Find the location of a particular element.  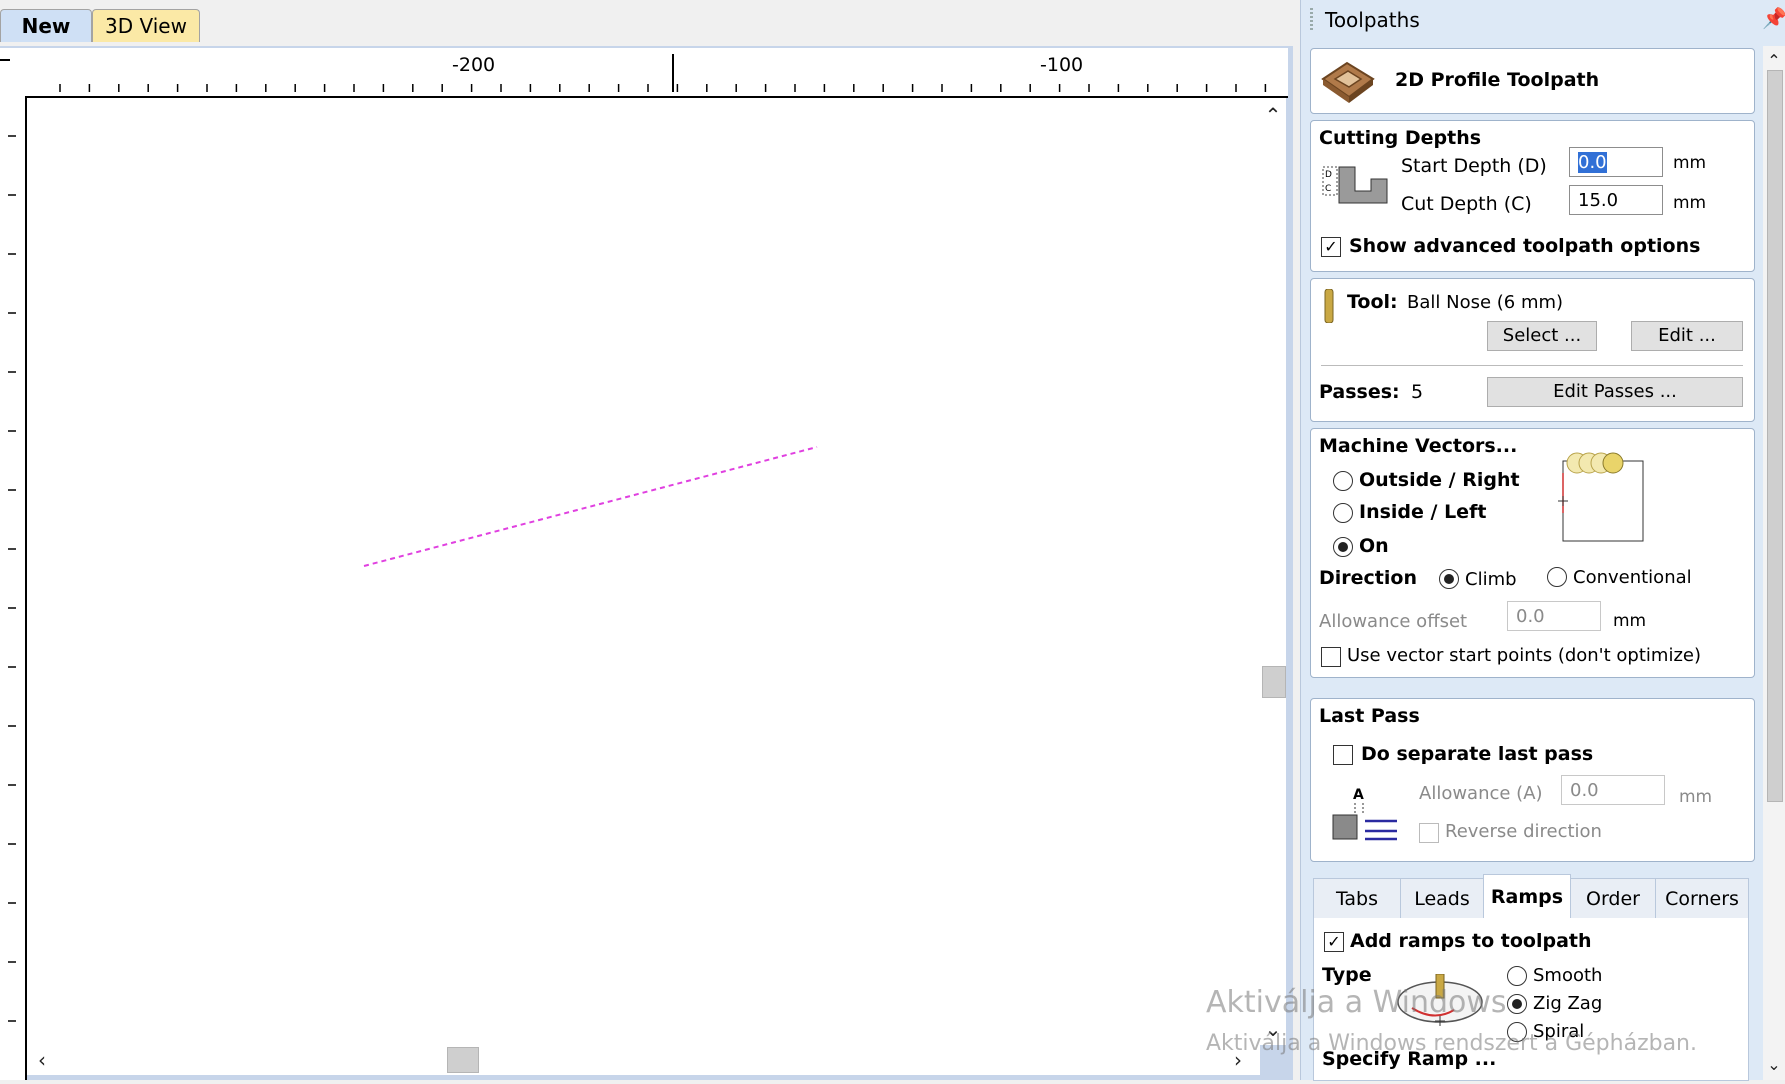

profile-toolpath-icon is located at coordinates (1348, 82).